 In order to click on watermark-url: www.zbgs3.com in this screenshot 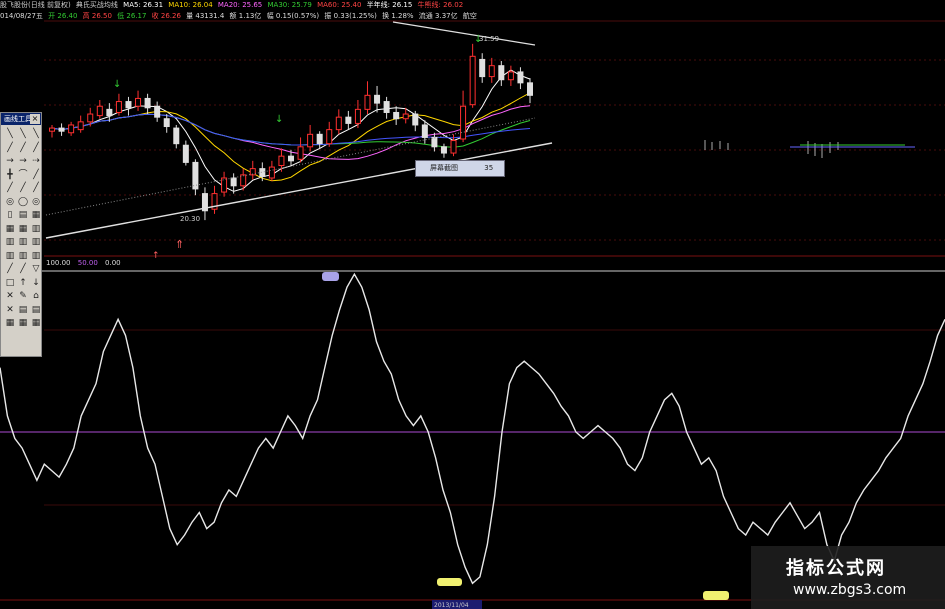, I will do `click(850, 590)`.